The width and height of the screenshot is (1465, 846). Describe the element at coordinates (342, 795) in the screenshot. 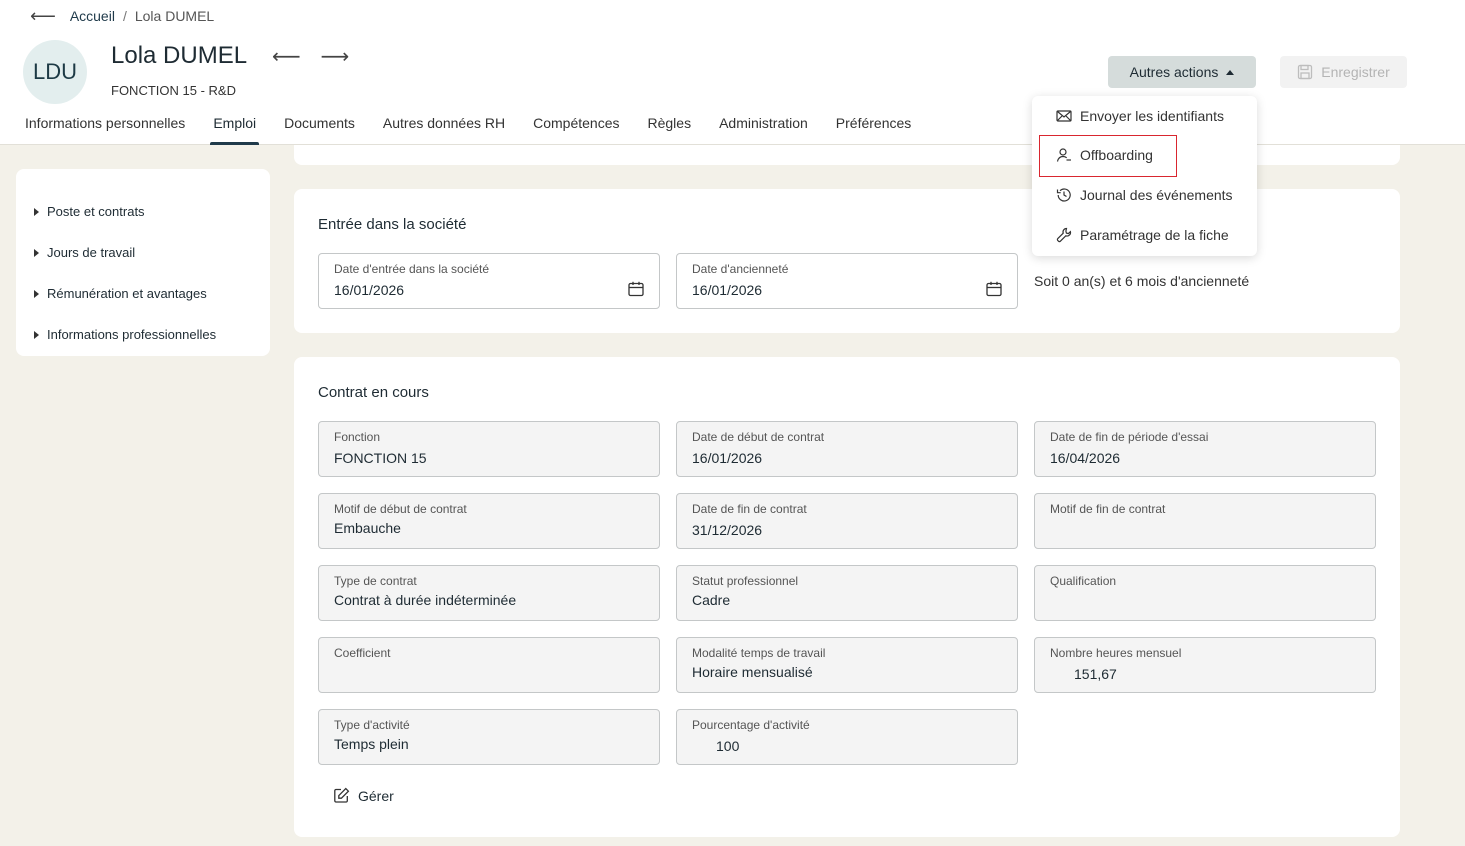

I see `edit-icon` at that location.